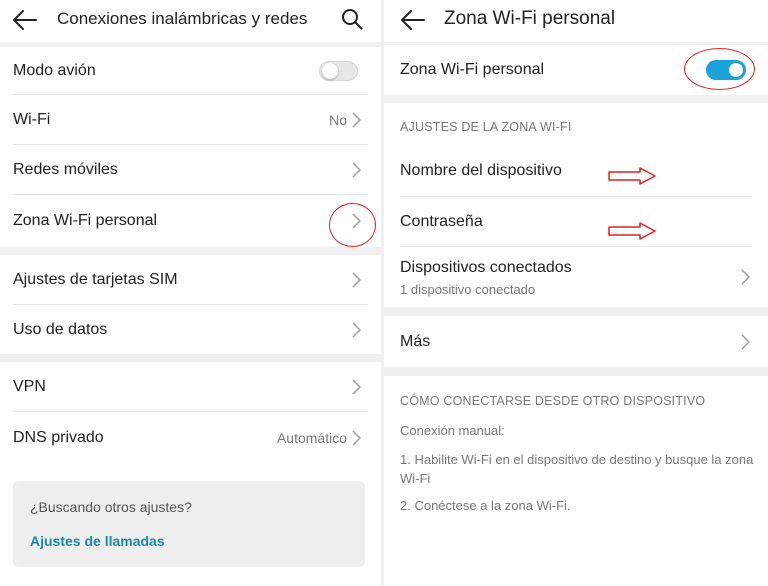 This screenshot has width=768, height=586. What do you see at coordinates (190, 170) in the screenshot?
I see `settings-row-mobile-networks: Redes móviles` at bounding box center [190, 170].